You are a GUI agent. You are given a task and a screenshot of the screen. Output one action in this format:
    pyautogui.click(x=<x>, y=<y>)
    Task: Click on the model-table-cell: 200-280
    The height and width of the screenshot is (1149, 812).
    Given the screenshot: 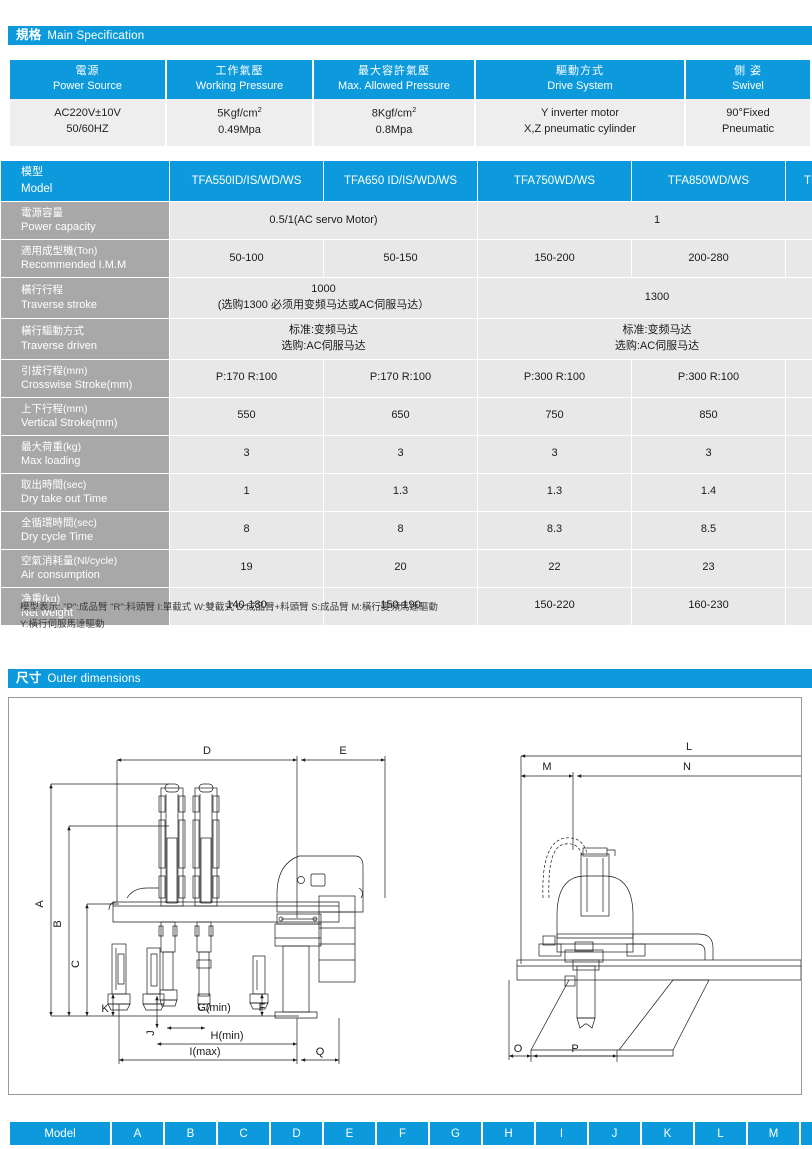 What is the action you would take?
    pyautogui.click(x=708, y=259)
    